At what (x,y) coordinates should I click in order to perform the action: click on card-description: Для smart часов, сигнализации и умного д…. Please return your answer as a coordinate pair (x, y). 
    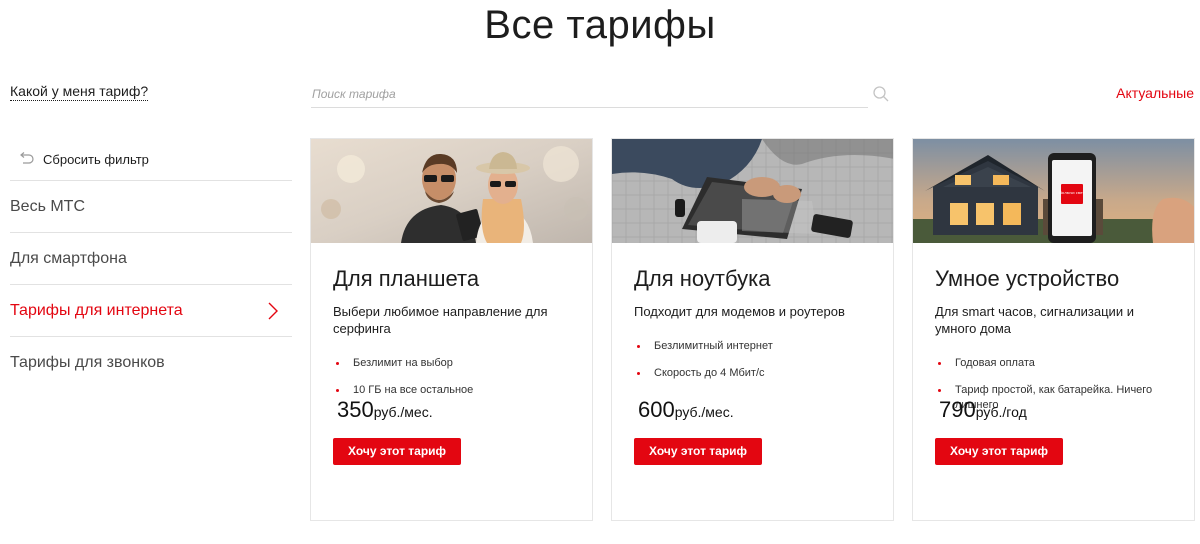
    Looking at the image, I should click on (1034, 320).